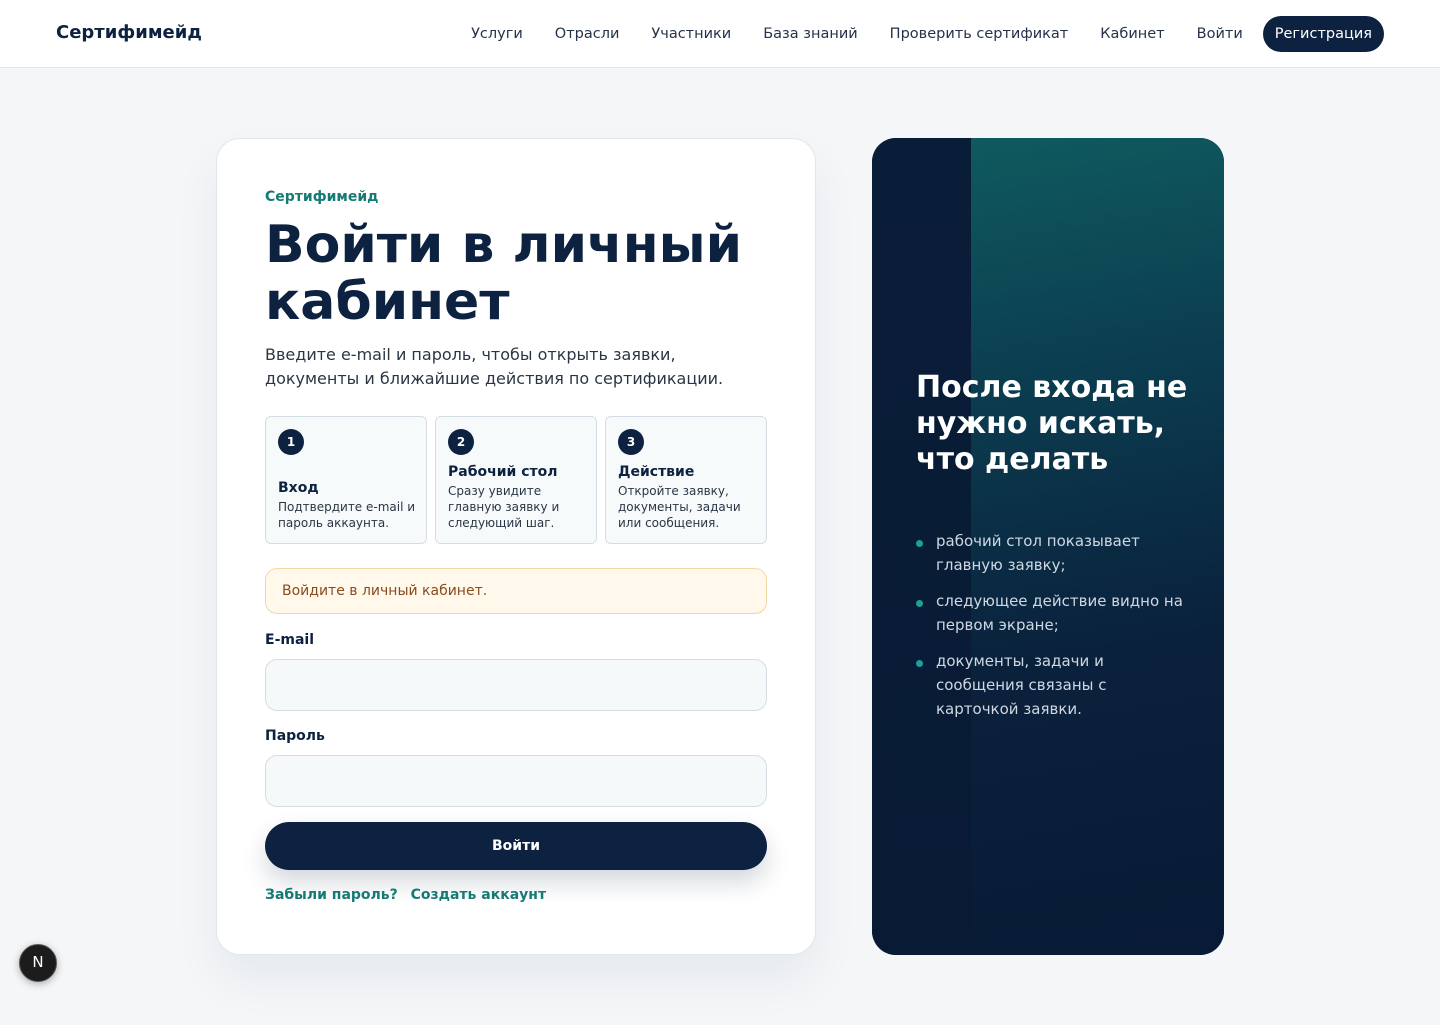  I want to click on step-title: Вход, so click(298, 488).